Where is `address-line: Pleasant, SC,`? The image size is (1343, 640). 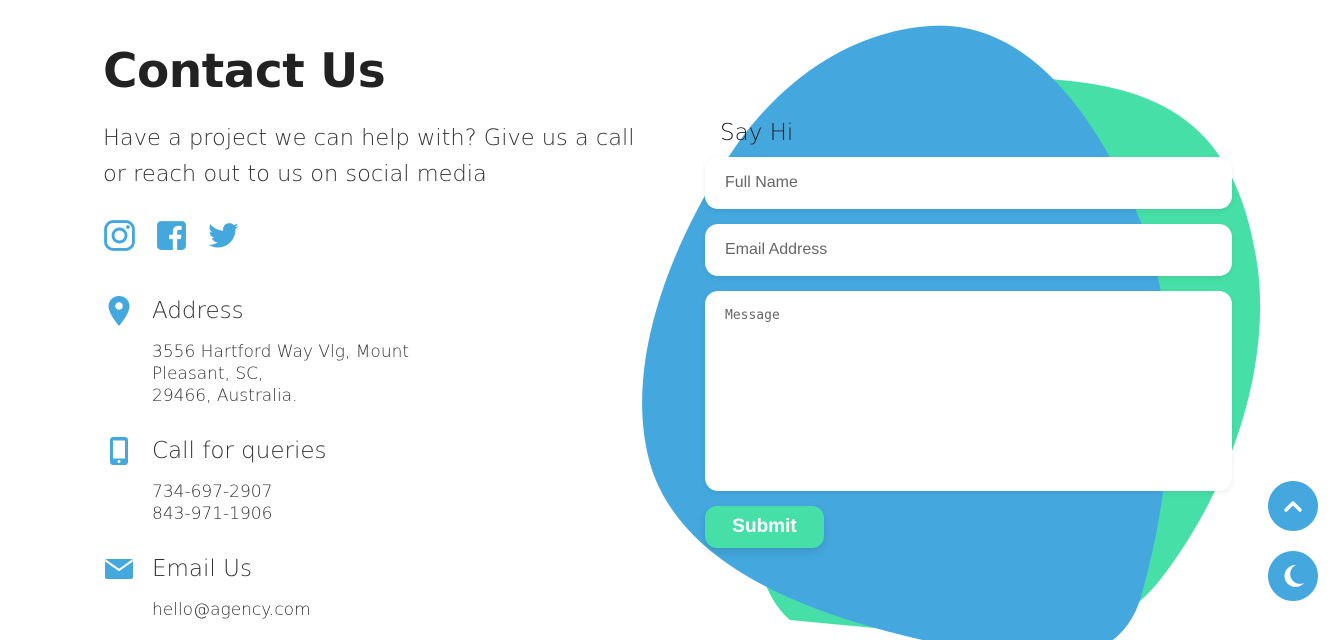
address-line: Pleasant, SC, is located at coordinates (208, 374).